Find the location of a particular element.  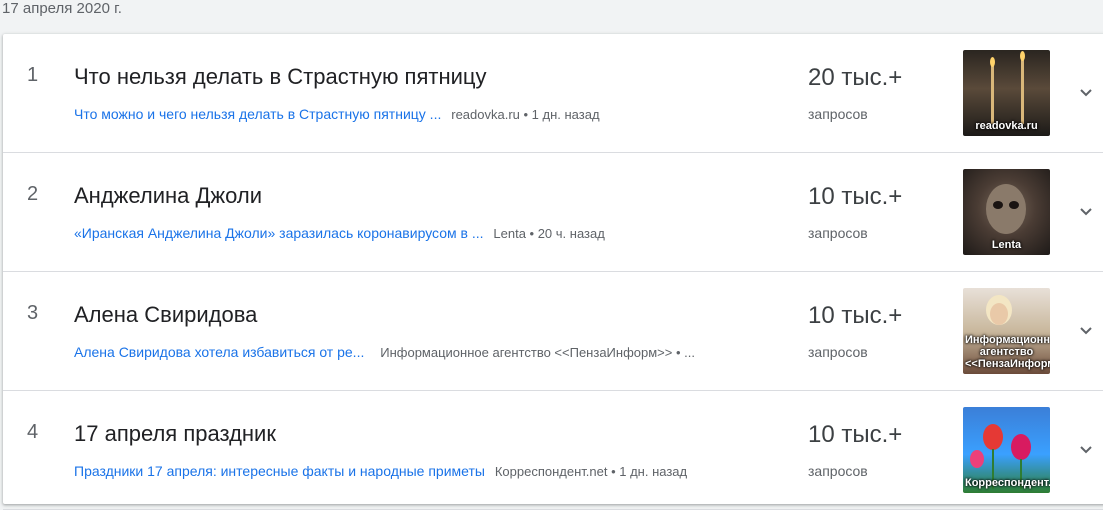

article-source: readovka.ru • 1 дн. назад is located at coordinates (525, 114).